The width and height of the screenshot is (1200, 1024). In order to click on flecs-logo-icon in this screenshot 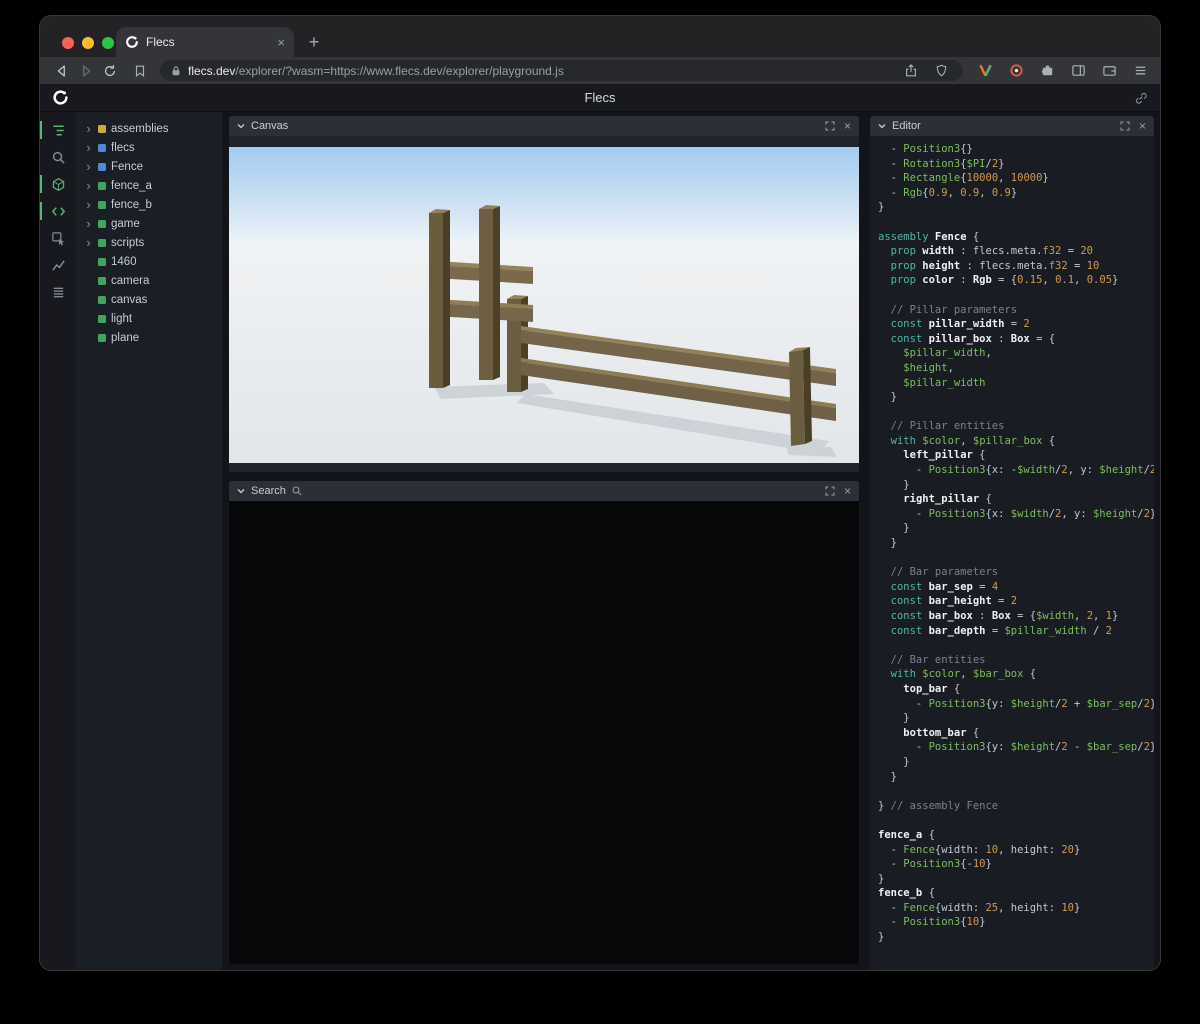, I will do `click(60, 97)`.